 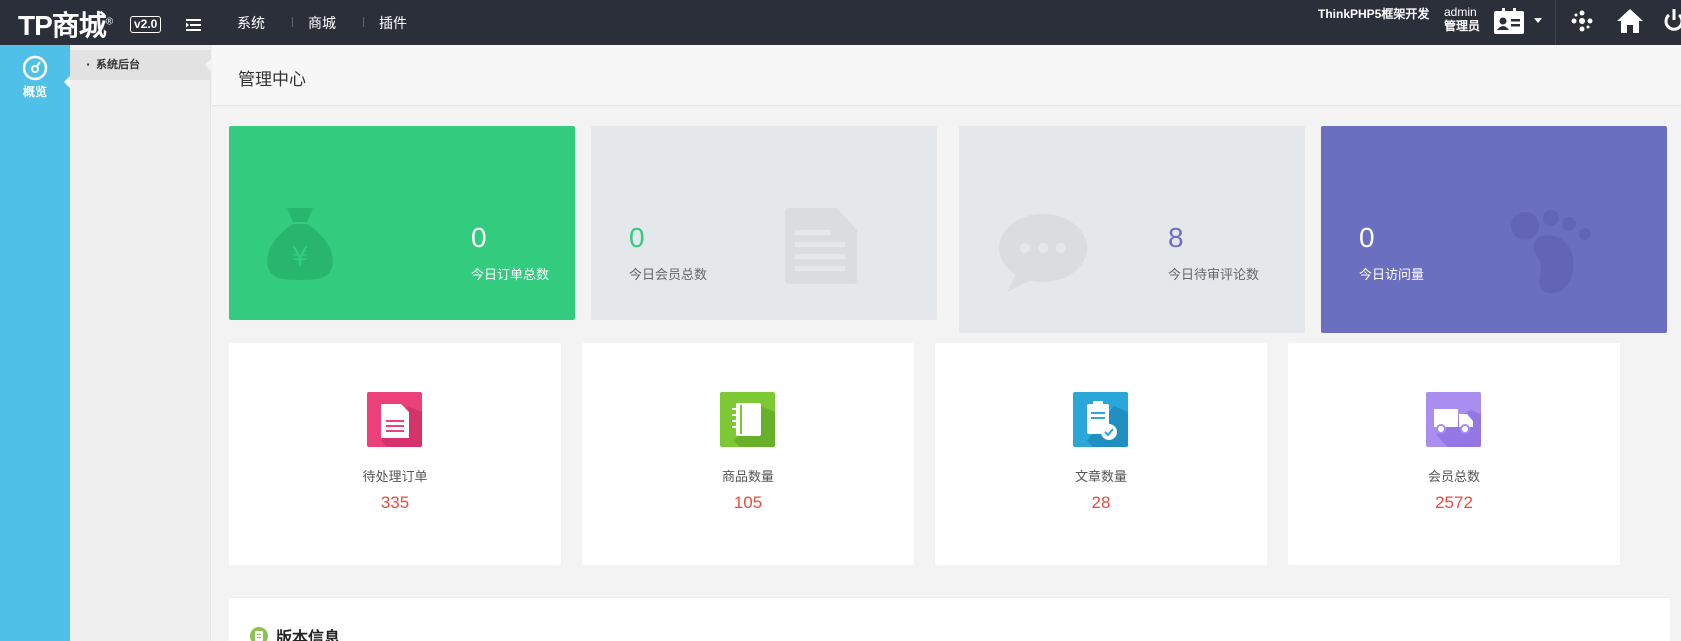 What do you see at coordinates (402, 223) in the screenshot?
I see `stat-today-orders: ¥ 0 今日订单总数` at bounding box center [402, 223].